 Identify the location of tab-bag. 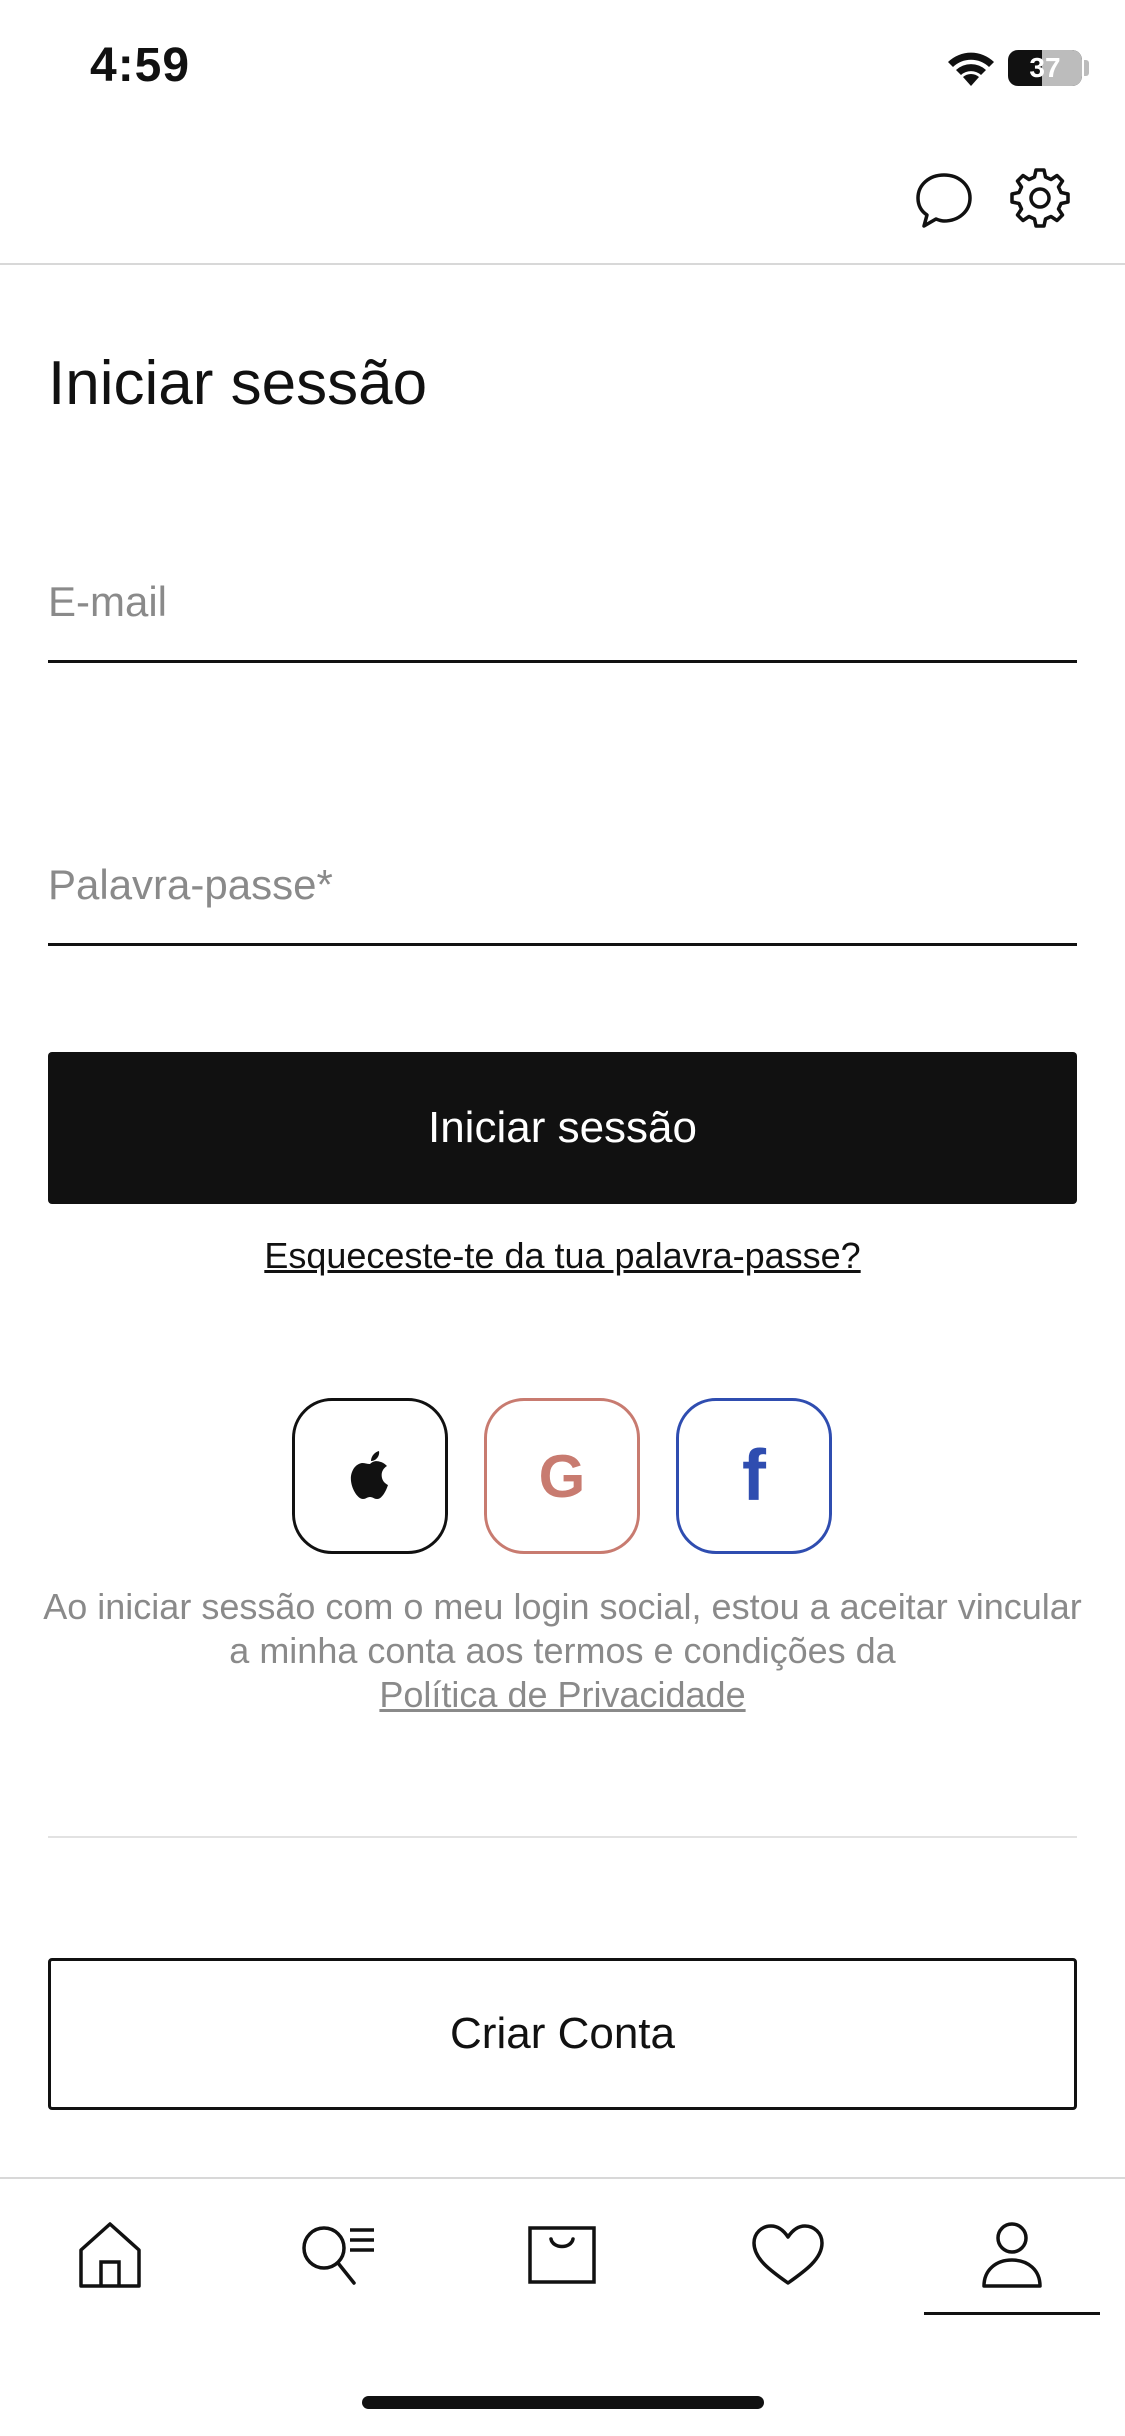
(562, 2255).